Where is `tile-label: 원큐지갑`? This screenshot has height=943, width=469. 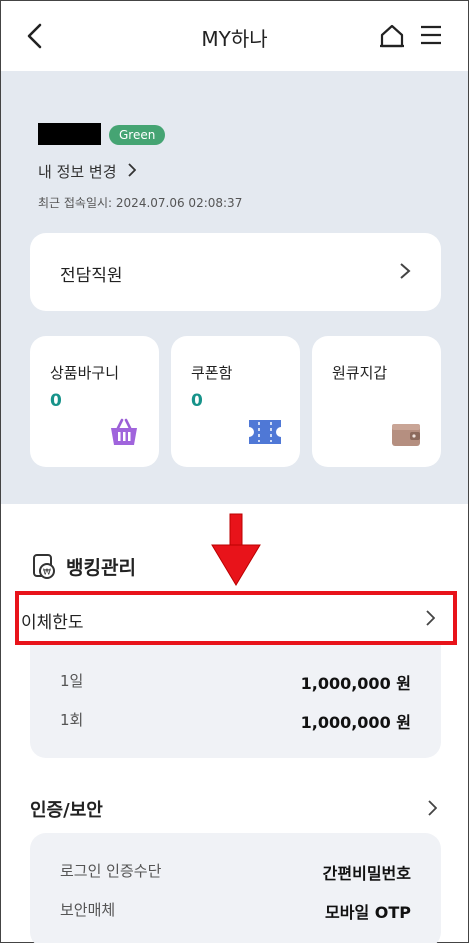
tile-label: 원큐지갑 is located at coordinates (360, 373).